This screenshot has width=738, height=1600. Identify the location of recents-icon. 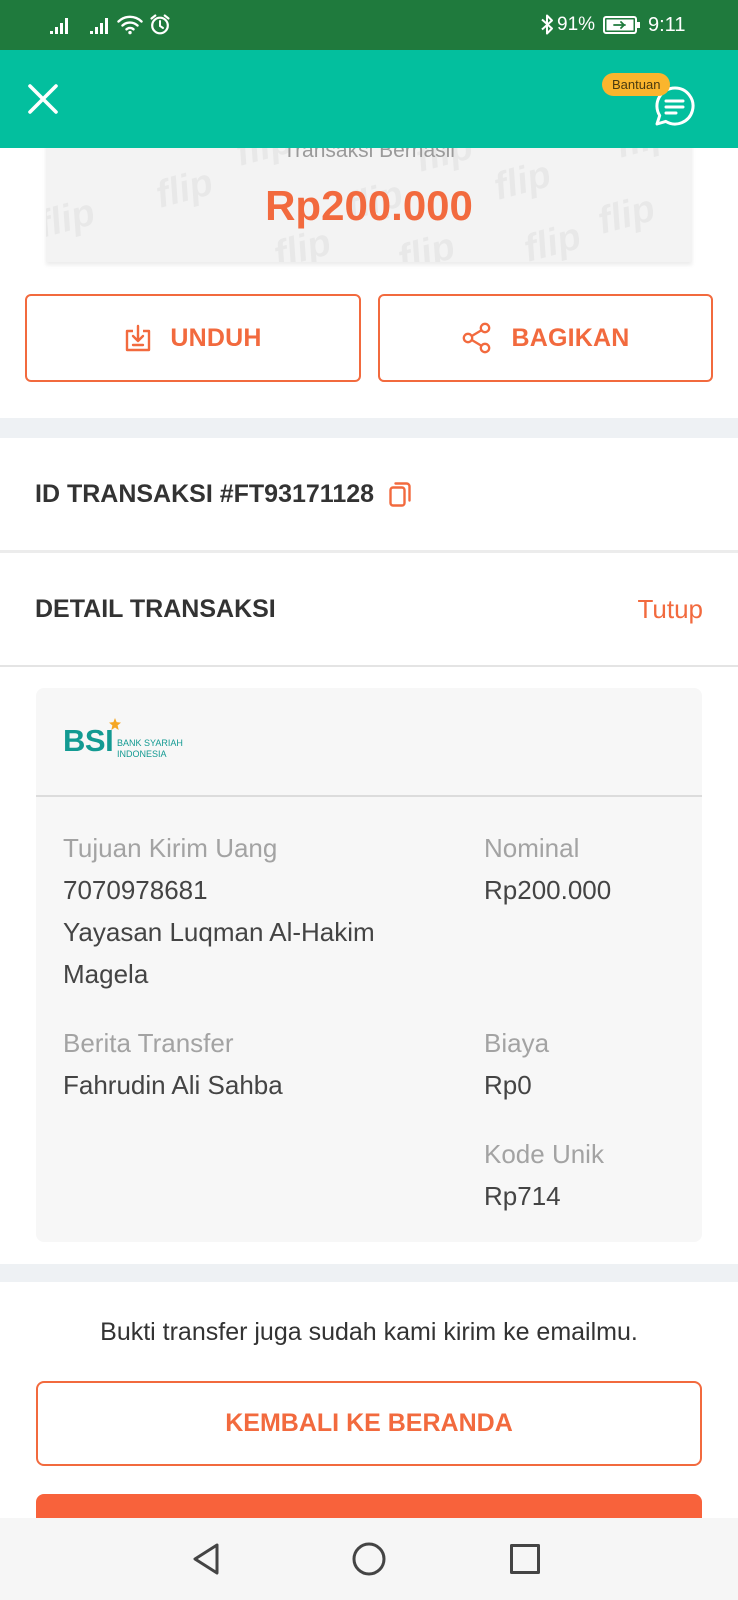
(525, 1559).